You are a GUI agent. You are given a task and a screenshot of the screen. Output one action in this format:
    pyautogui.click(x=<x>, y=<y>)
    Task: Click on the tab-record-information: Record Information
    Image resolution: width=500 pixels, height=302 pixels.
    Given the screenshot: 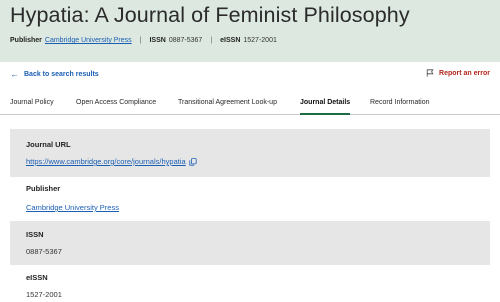 What is the action you would take?
    pyautogui.click(x=400, y=107)
    